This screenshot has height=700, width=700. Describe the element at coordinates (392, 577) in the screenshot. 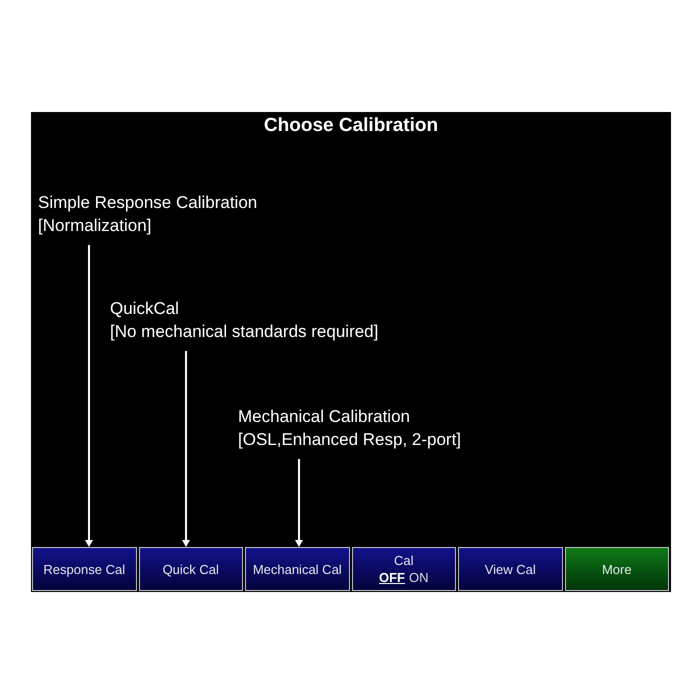

I see `toggle-option: OFF` at that location.